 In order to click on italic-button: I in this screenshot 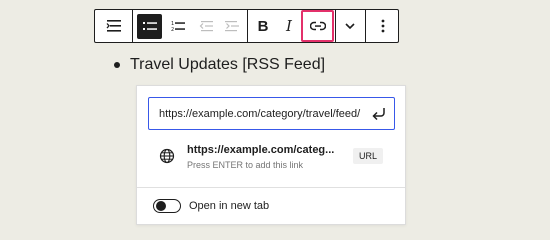, I will do `click(289, 26)`.